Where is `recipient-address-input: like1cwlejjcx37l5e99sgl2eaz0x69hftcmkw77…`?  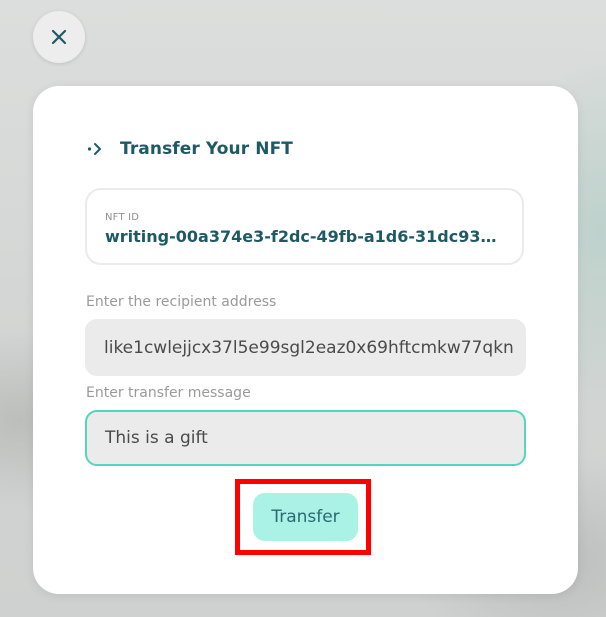
recipient-address-input: like1cwlejjcx37l5e99sgl2eaz0x69hftcmkw77… is located at coordinates (305, 347).